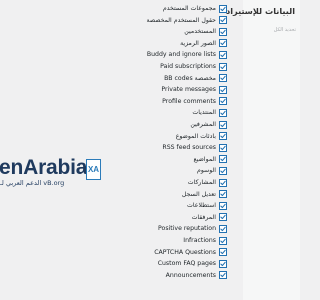  Describe the element at coordinates (189, 148) in the screenshot. I see `import-option-label: RSS feed sources` at that location.